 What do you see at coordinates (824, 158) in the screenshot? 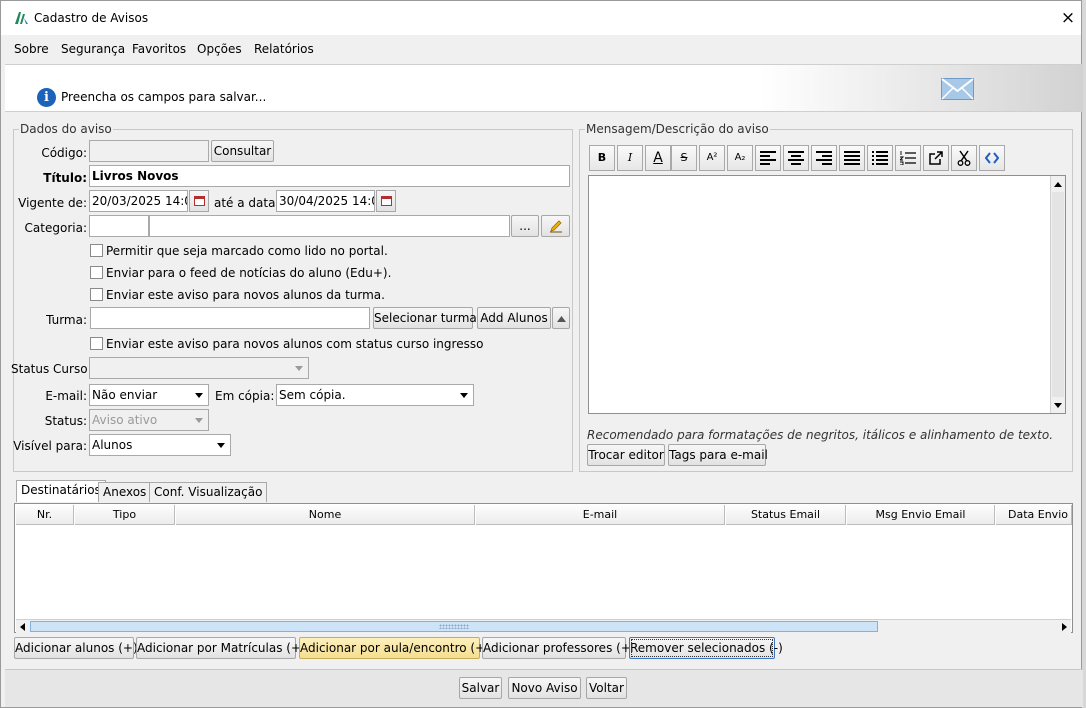
I see `align-right-button` at bounding box center [824, 158].